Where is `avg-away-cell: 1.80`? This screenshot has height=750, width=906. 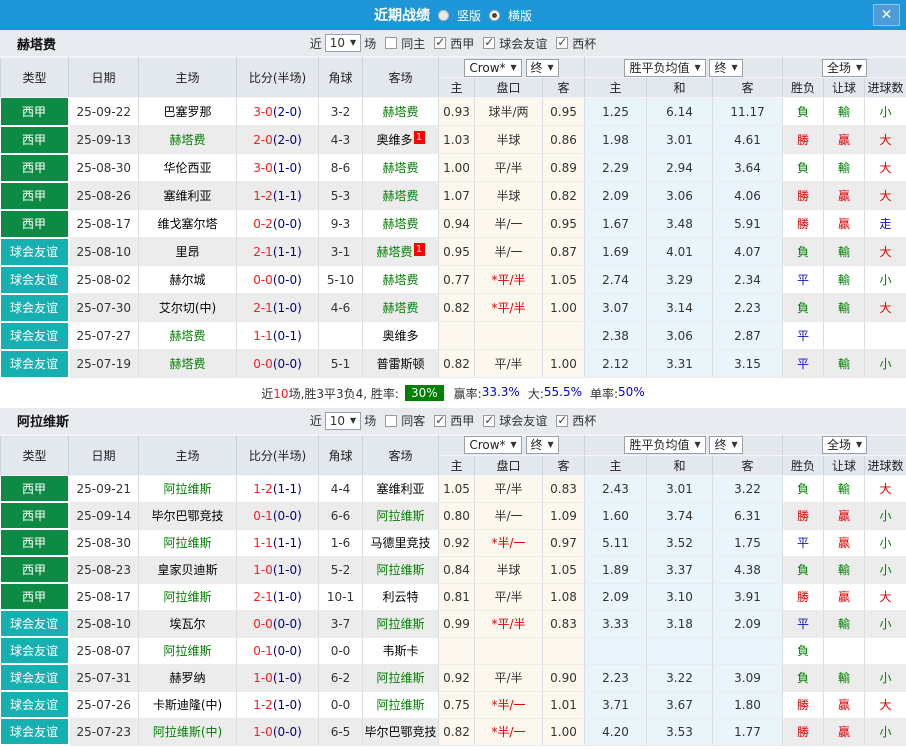 avg-away-cell: 1.80 is located at coordinates (748, 705).